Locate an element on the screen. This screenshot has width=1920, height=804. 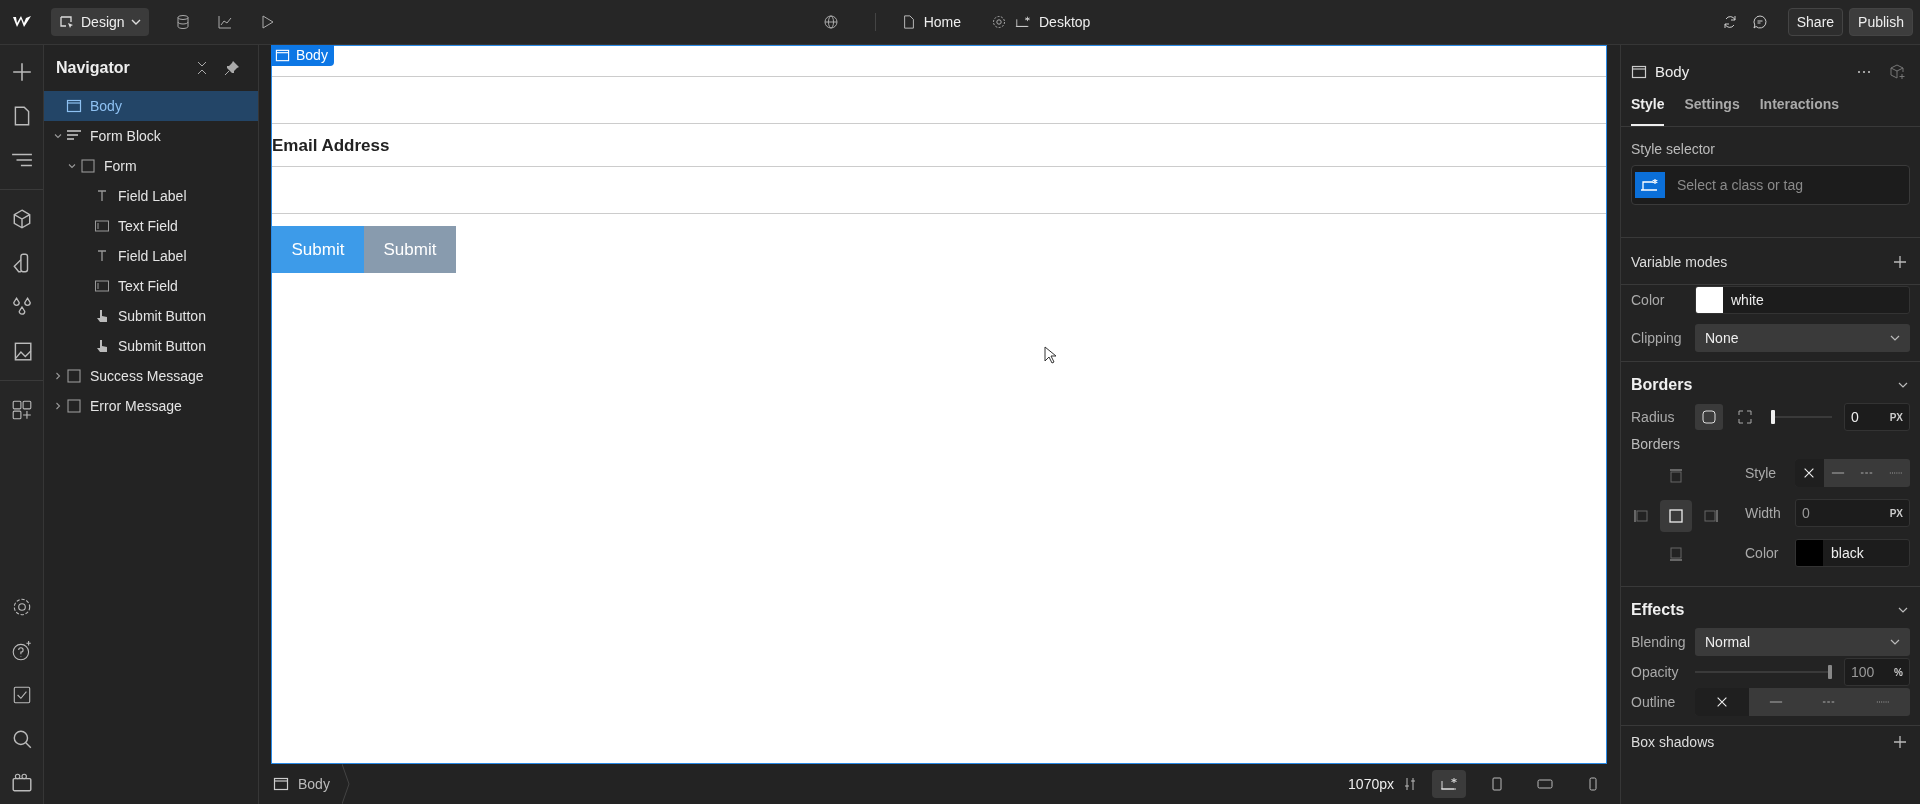
section-label: Style selector is located at coordinates (1674, 149).